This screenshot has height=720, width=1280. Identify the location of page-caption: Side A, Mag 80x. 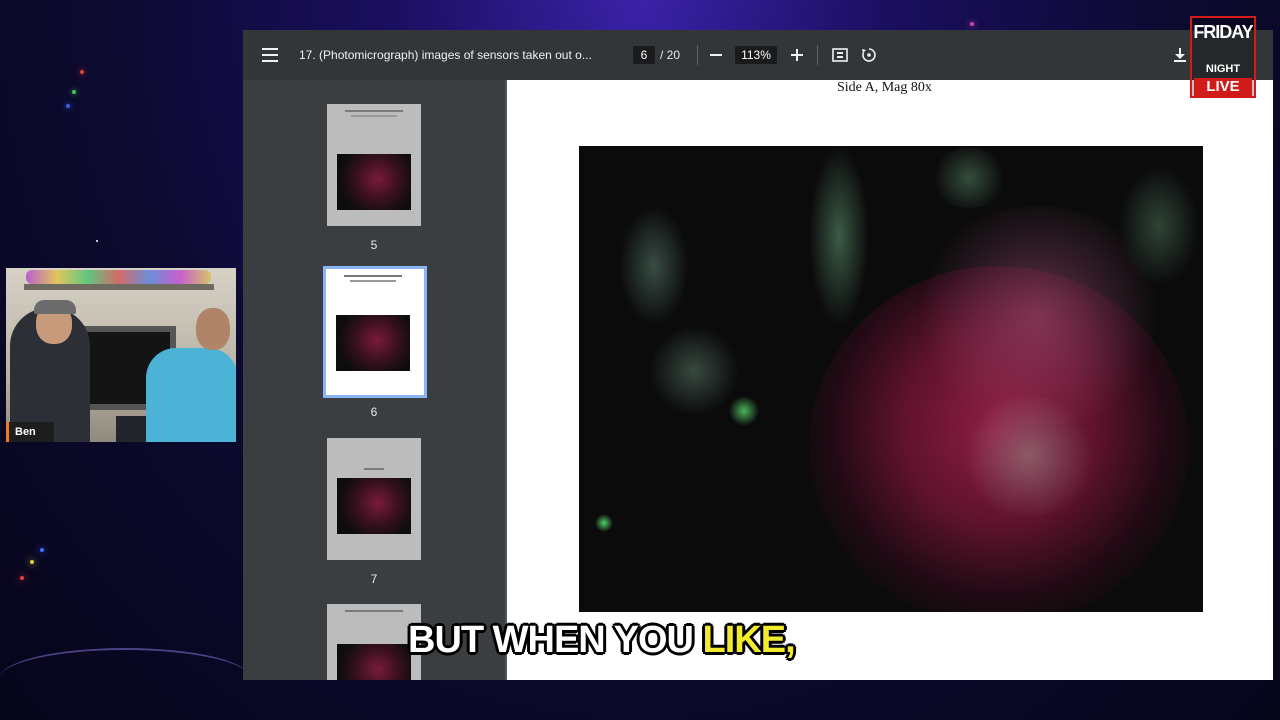
(884, 87).